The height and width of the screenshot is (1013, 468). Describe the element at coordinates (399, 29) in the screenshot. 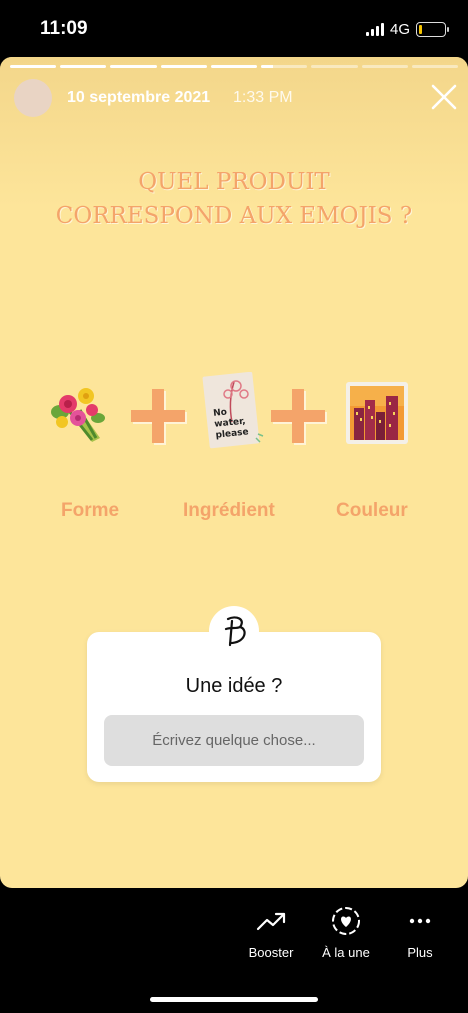

I see `network-type: 4G` at that location.